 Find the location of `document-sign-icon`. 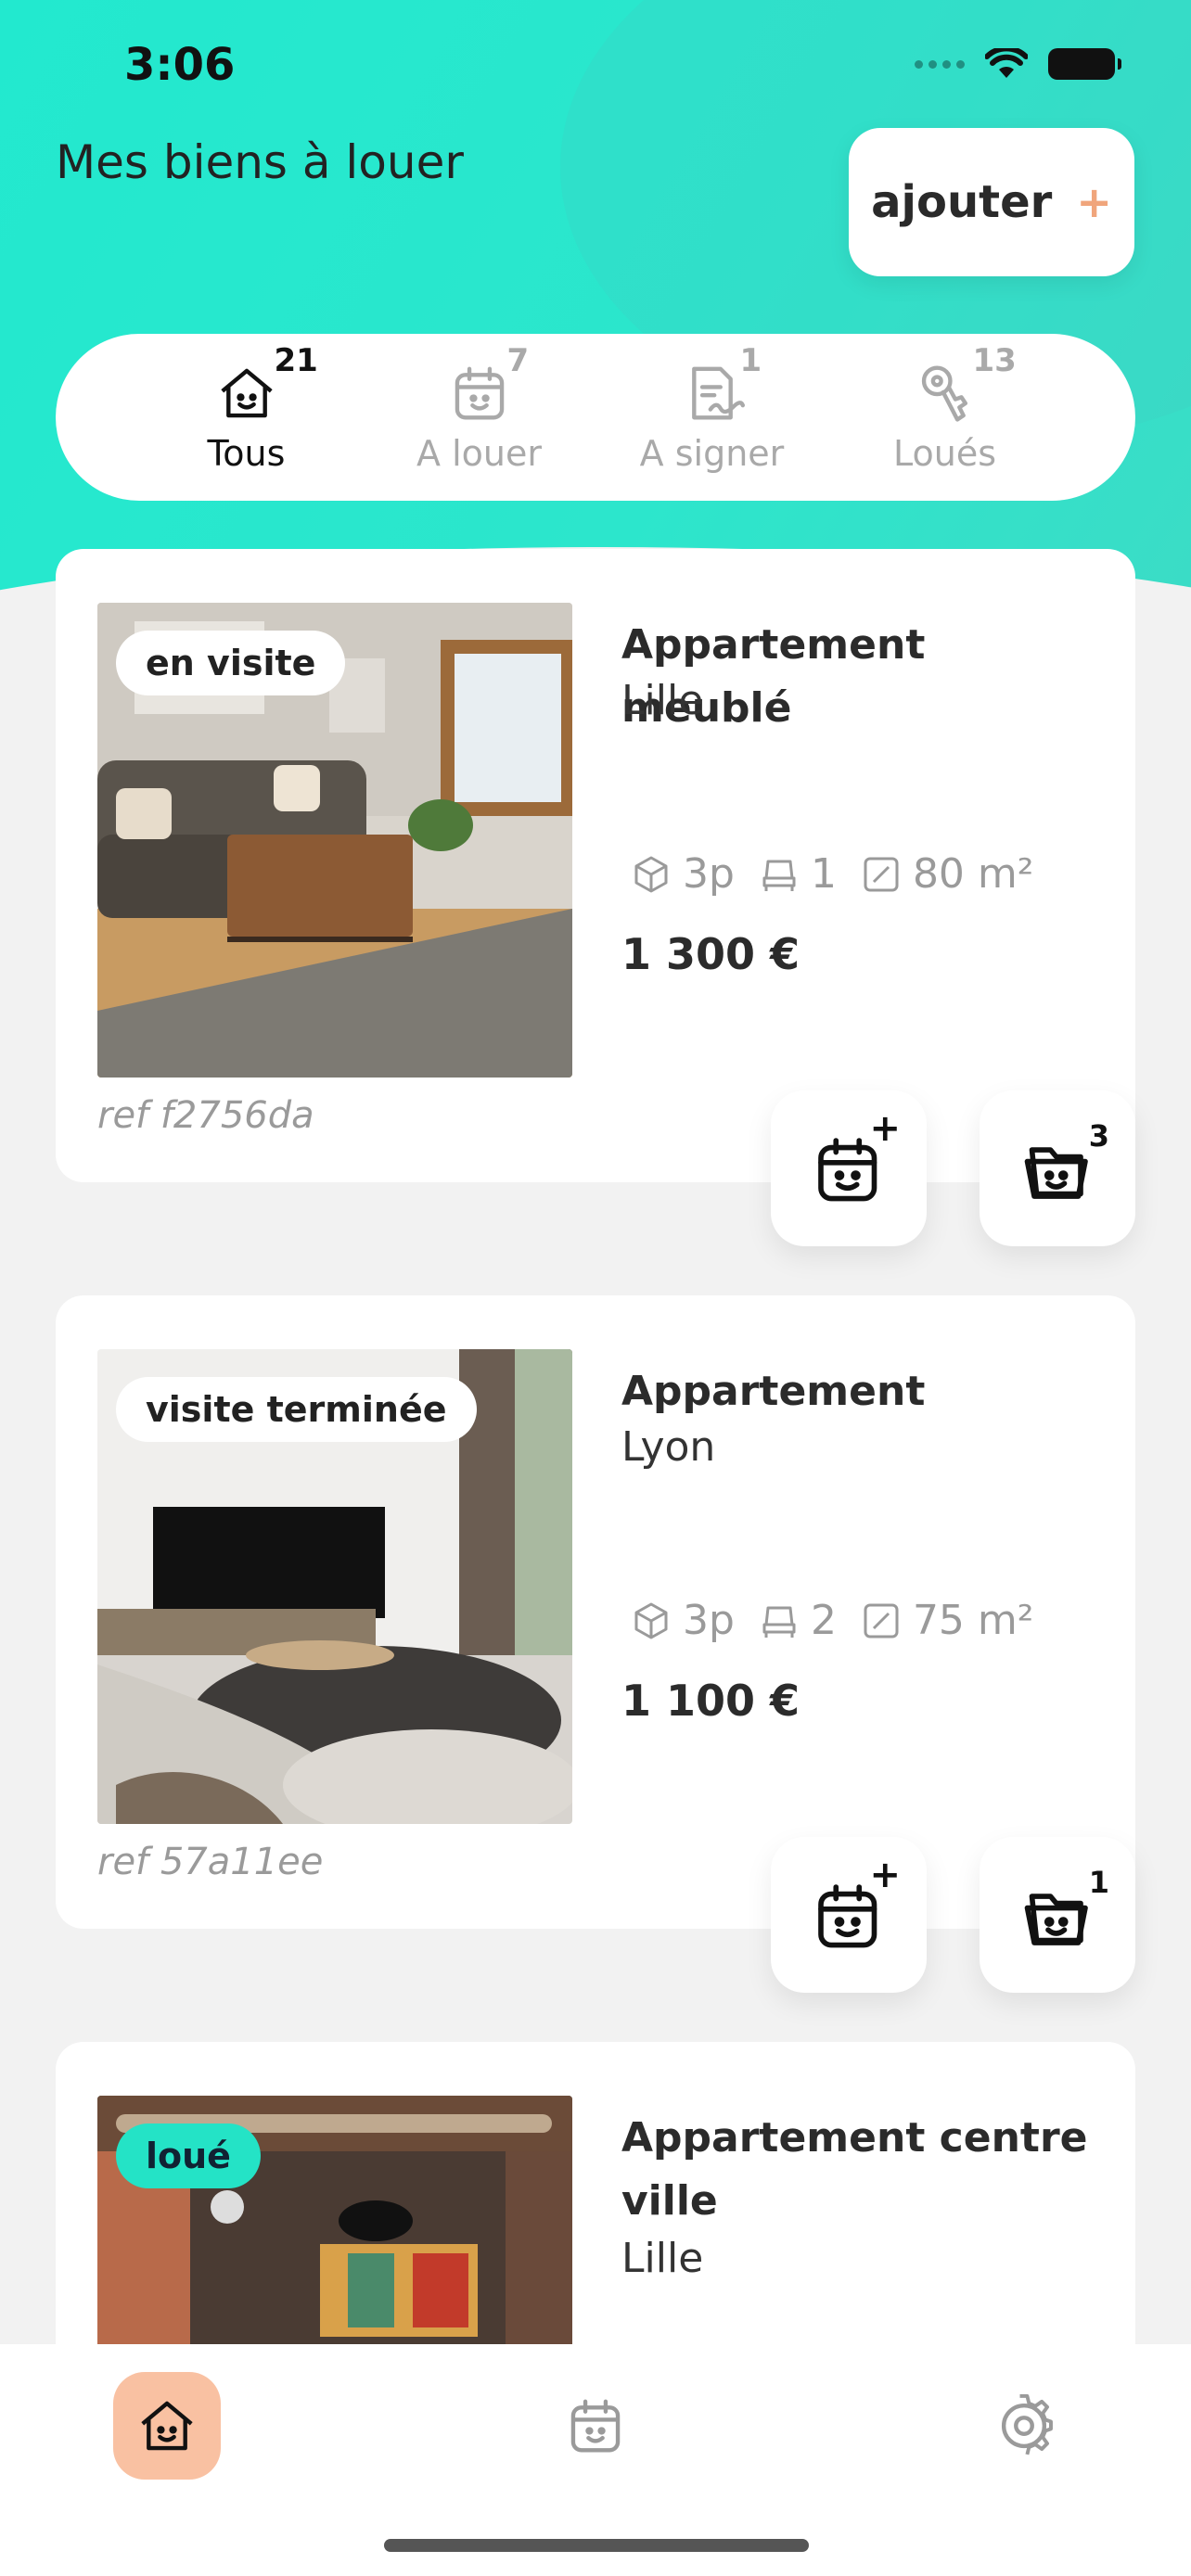

document-sign-icon is located at coordinates (718, 393).